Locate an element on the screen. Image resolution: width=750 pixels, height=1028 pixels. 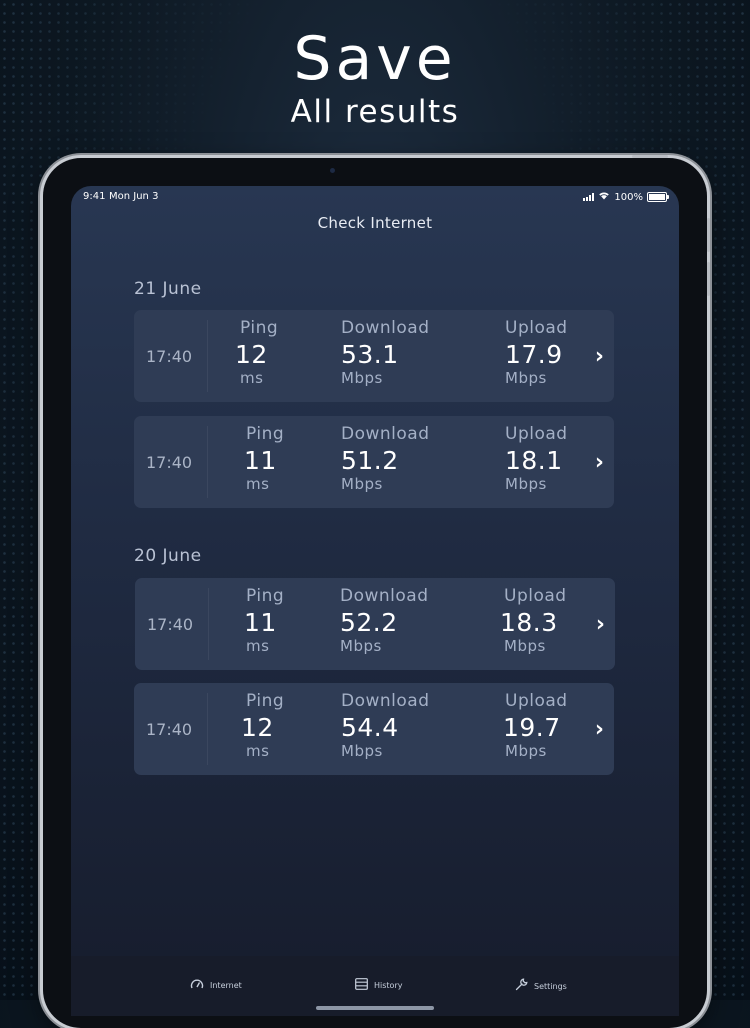
battery-percent: 100% is located at coordinates (628, 197).